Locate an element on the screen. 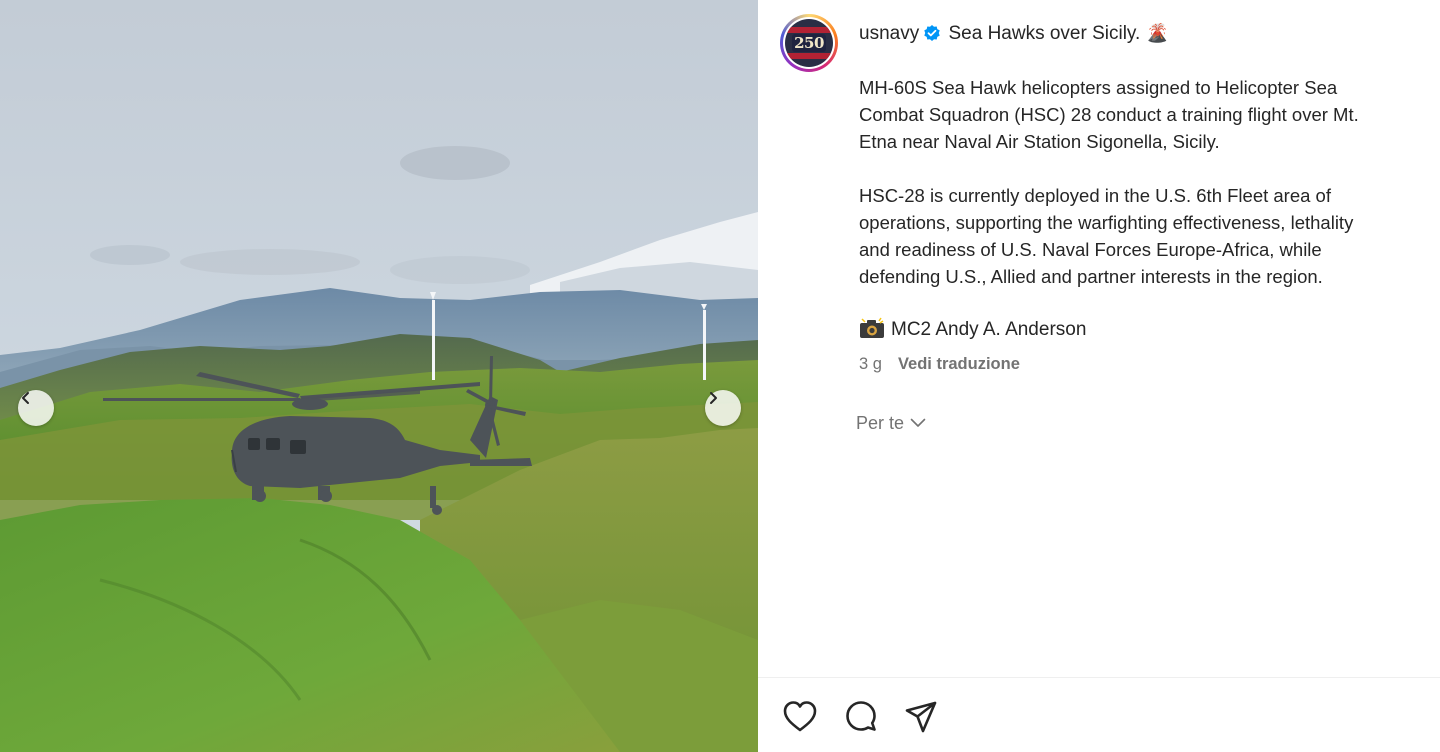 The width and height of the screenshot is (1440, 752). credit-name: MC2 Andy A. Anderson is located at coordinates (989, 329).